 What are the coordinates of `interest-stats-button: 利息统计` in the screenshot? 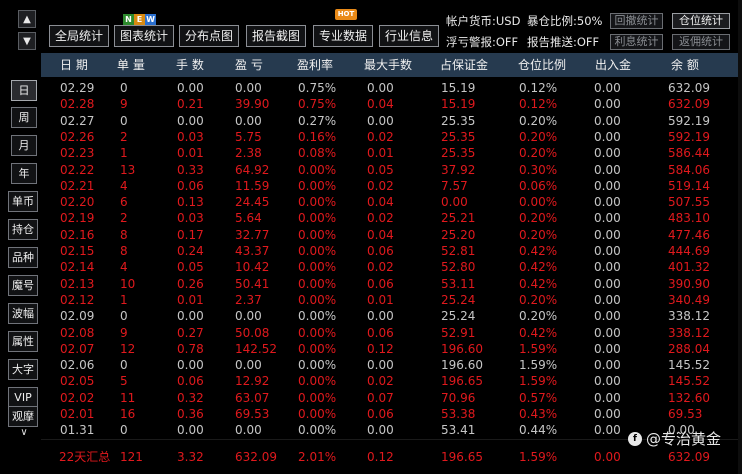 It's located at (636, 42).